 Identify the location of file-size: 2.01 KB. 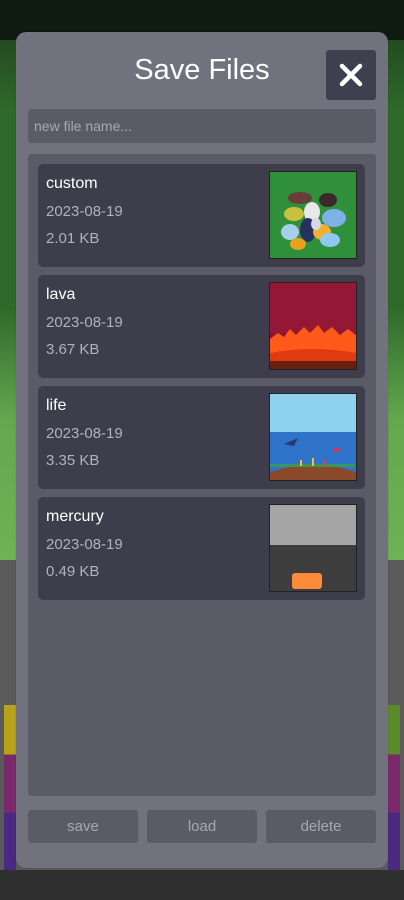
(73, 238).